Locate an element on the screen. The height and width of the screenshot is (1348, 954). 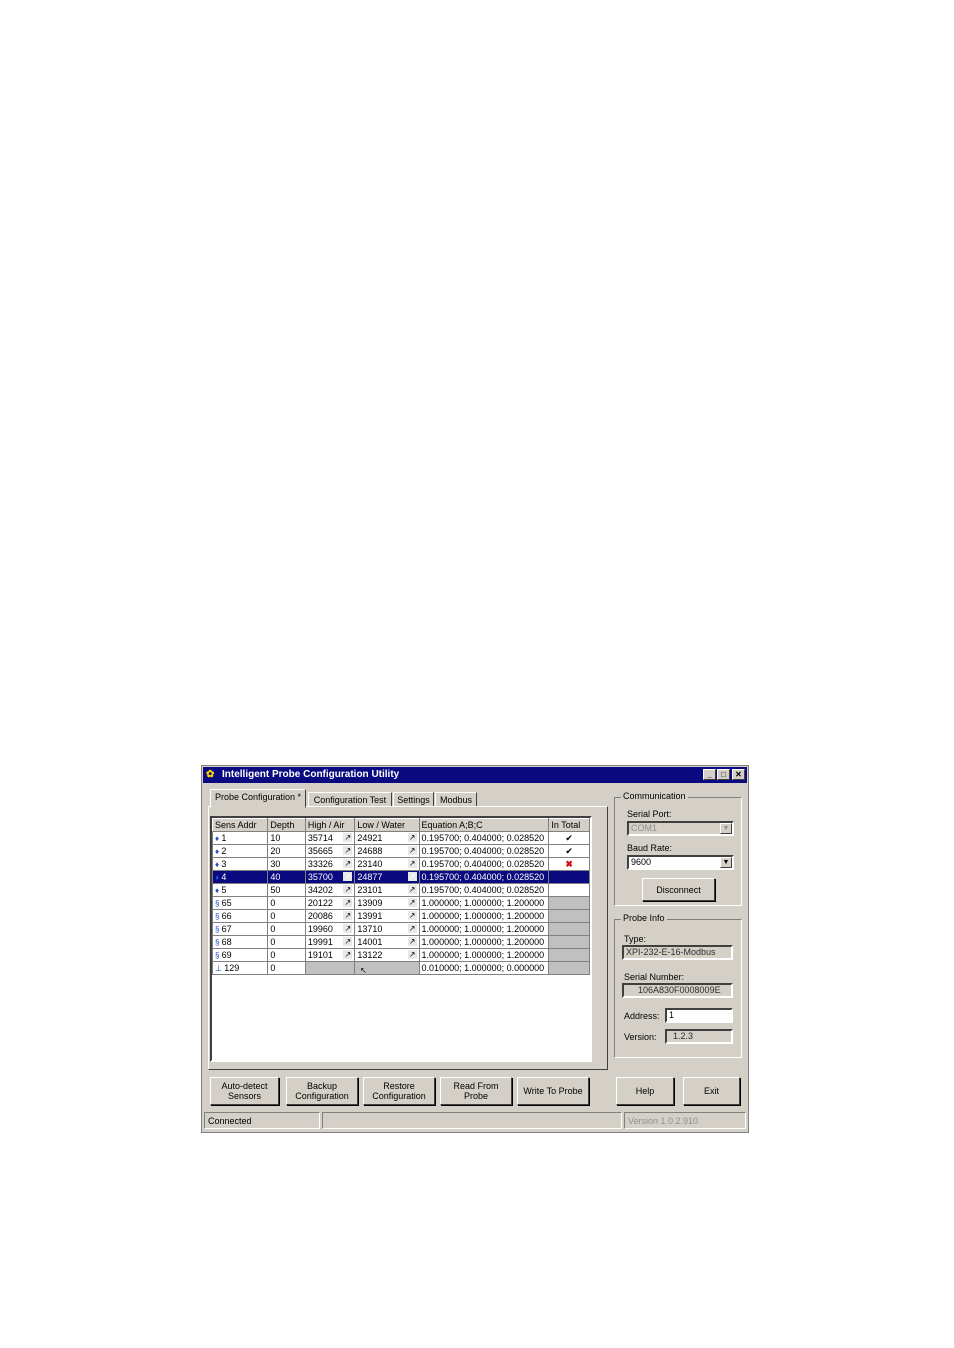
cell-high-air: ↗ 34202 is located at coordinates (330, 890).